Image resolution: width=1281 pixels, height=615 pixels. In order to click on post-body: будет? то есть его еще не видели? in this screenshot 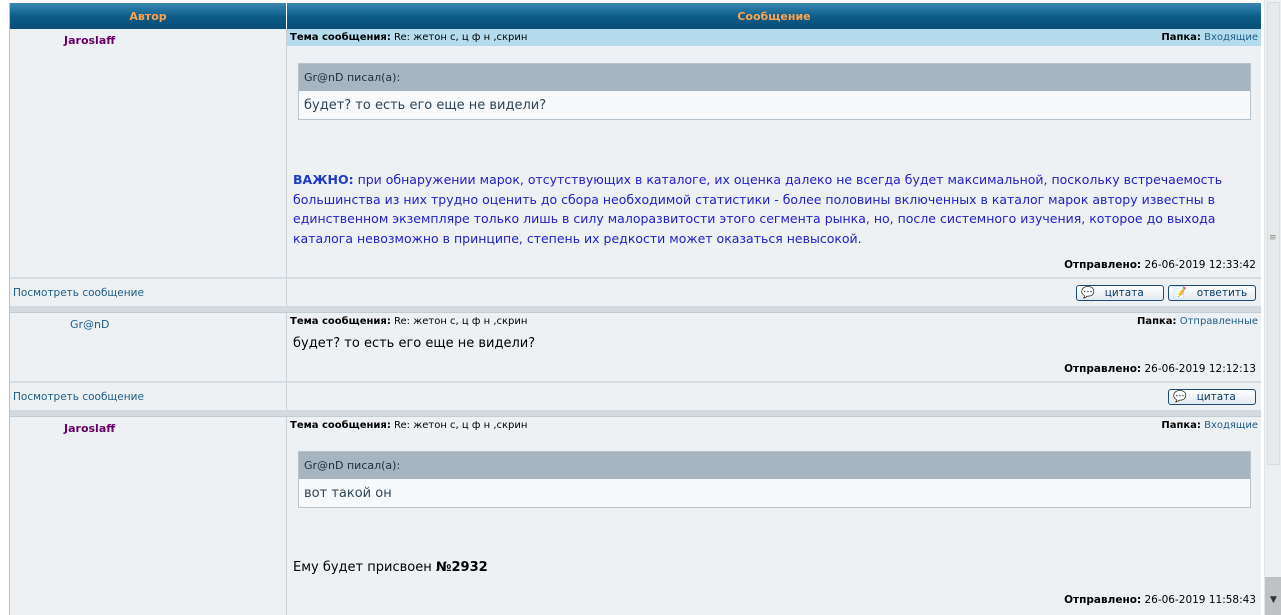, I will do `click(414, 343)`.